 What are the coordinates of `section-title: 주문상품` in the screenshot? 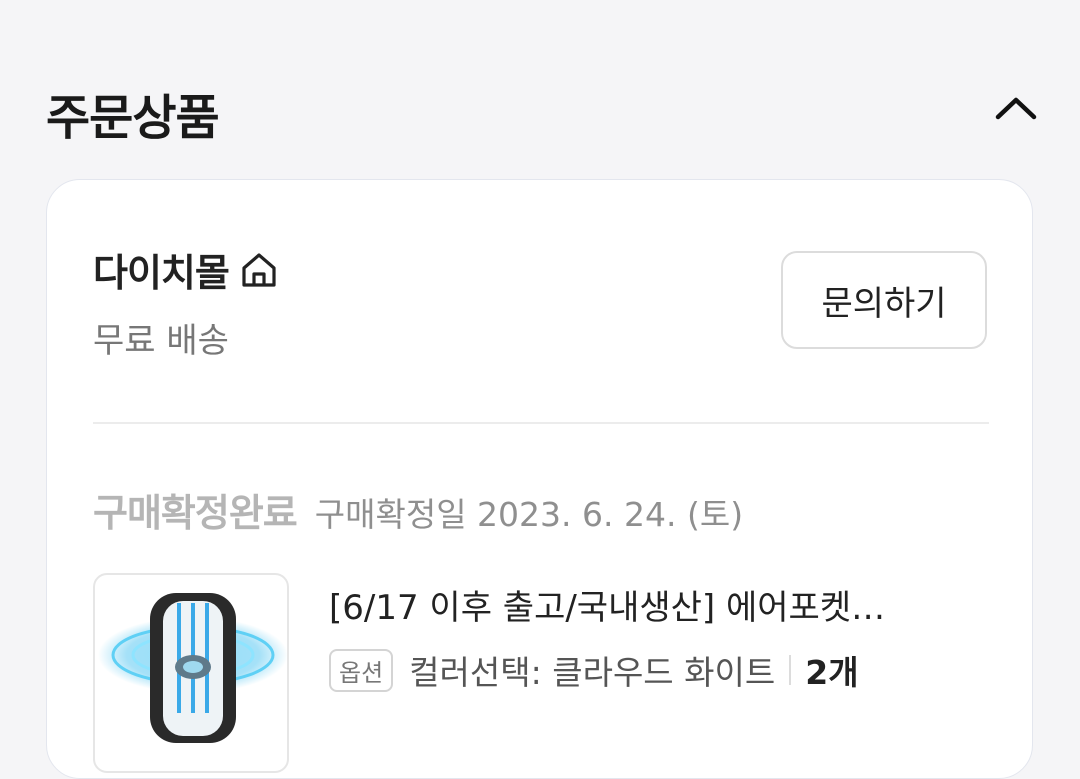 It's located at (133, 118).